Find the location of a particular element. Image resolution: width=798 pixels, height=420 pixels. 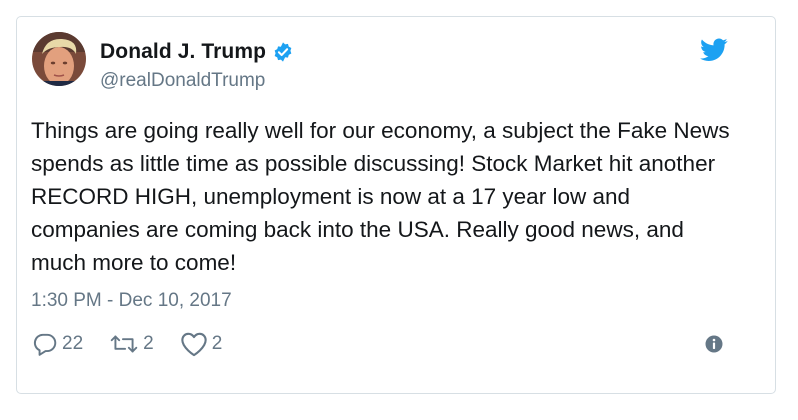

retweet-arrows-icon is located at coordinates (124, 344).